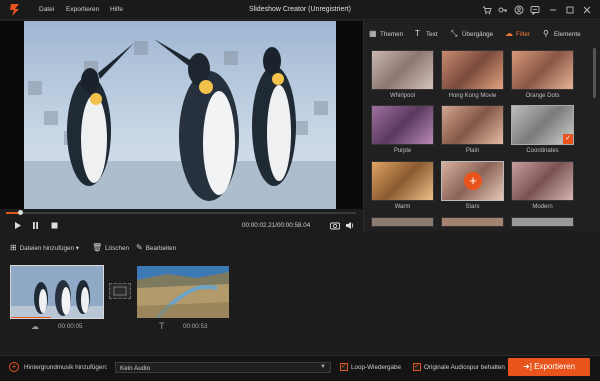 Image resolution: width=600 pixels, height=381 pixels. What do you see at coordinates (472, 151) in the screenshot?
I see `filter-label: Plain` at bounding box center [472, 151].